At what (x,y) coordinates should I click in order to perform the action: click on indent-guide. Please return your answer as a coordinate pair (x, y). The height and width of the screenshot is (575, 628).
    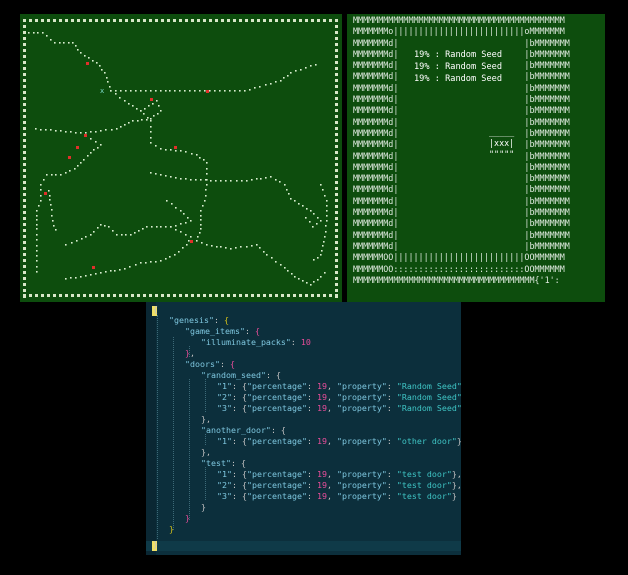
    Looking at the image, I should click on (205, 483).